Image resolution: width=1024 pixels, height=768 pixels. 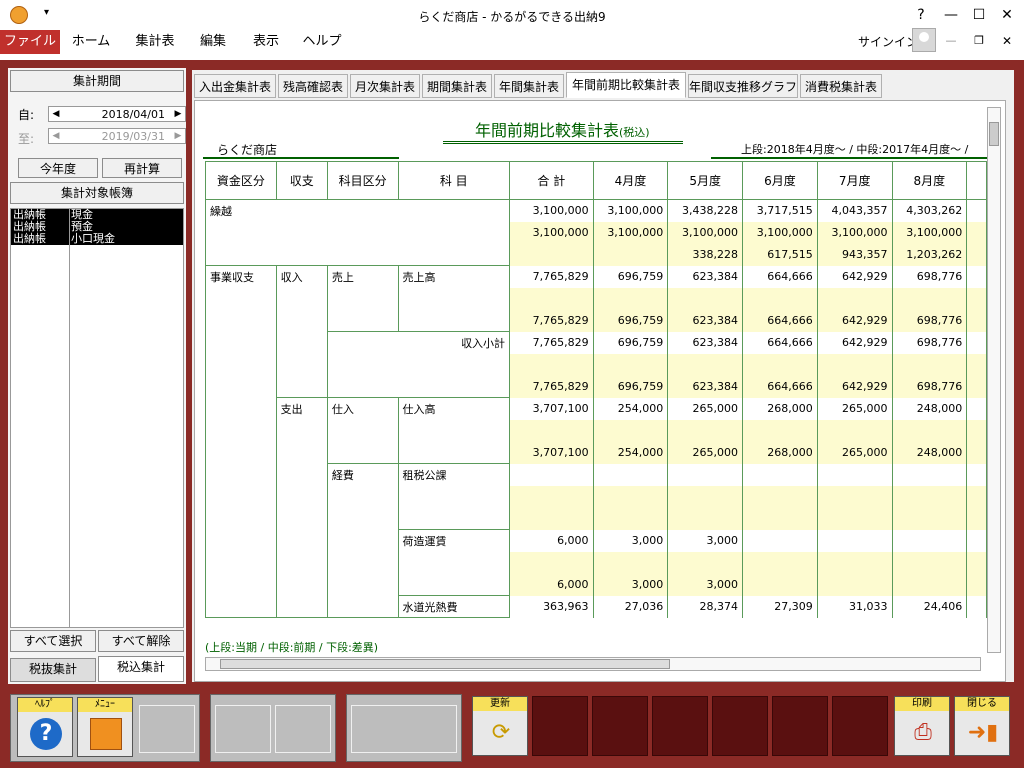 I want to click on menu-help: ヘルプ, so click(x=322, y=42).